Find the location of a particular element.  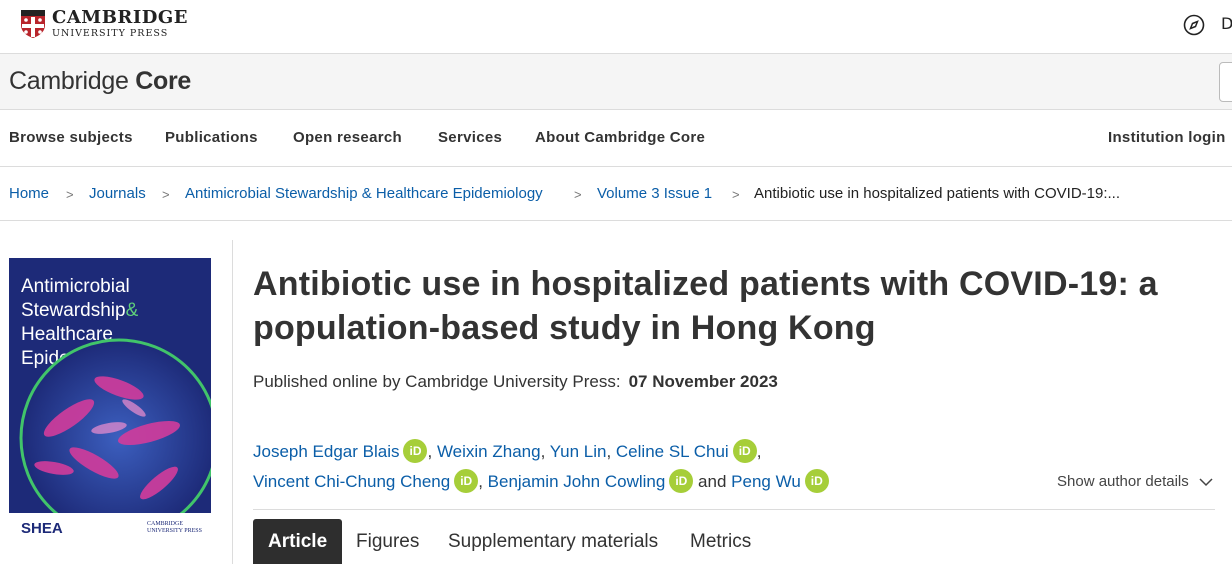

search-input is located at coordinates (1225, 82).